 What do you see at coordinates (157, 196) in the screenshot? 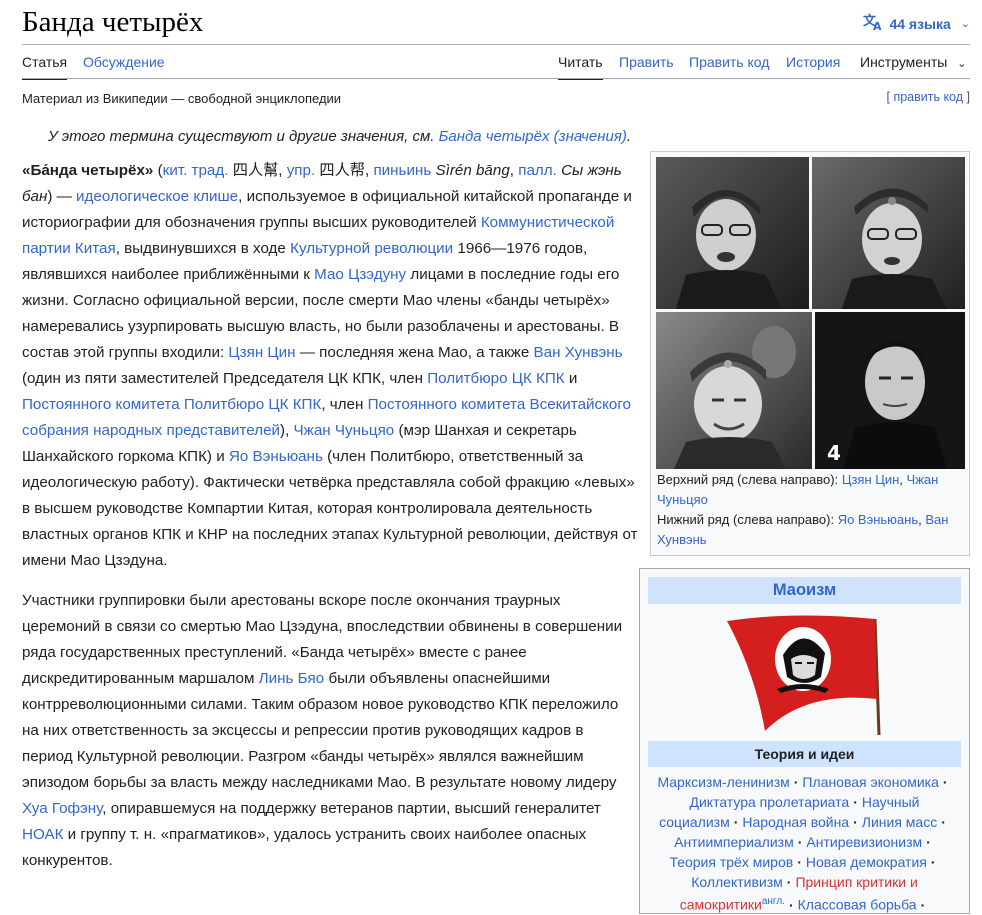
I see `link-ideological-cliche: идеологическое клише` at bounding box center [157, 196].